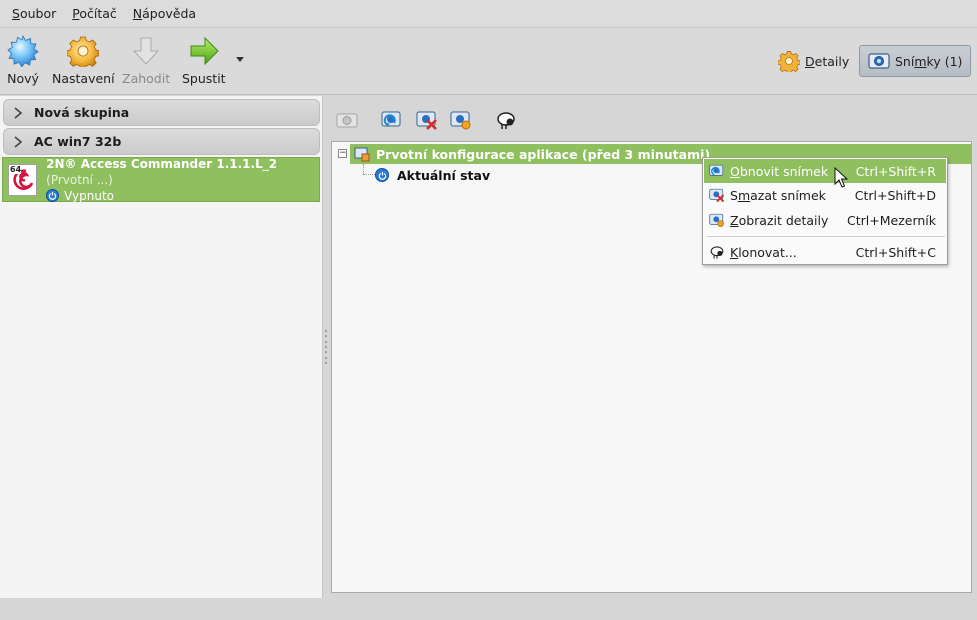 The width and height of the screenshot is (977, 620). Describe the element at coordinates (841, 177) in the screenshot. I see `mouse-pointer-icon` at that location.